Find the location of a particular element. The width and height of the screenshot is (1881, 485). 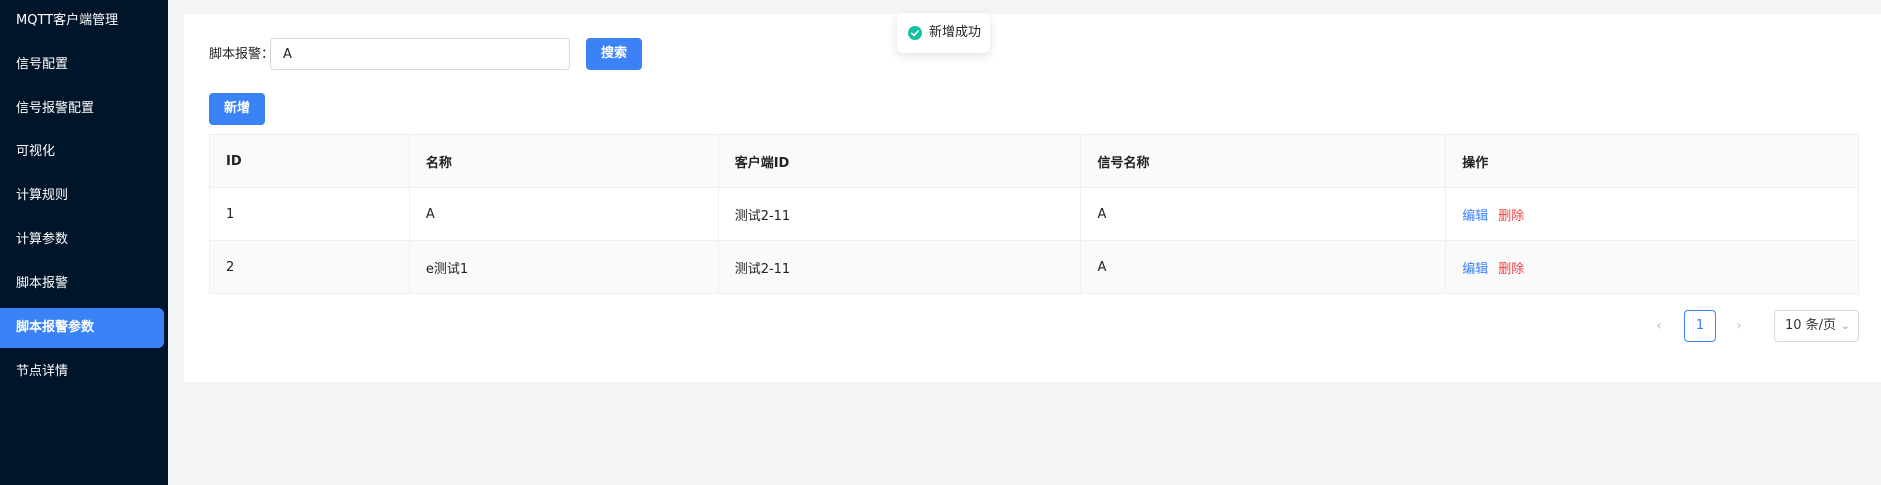

table-row: 2 e测试1 测试2-11 A 编辑 删除 is located at coordinates (1034, 267).